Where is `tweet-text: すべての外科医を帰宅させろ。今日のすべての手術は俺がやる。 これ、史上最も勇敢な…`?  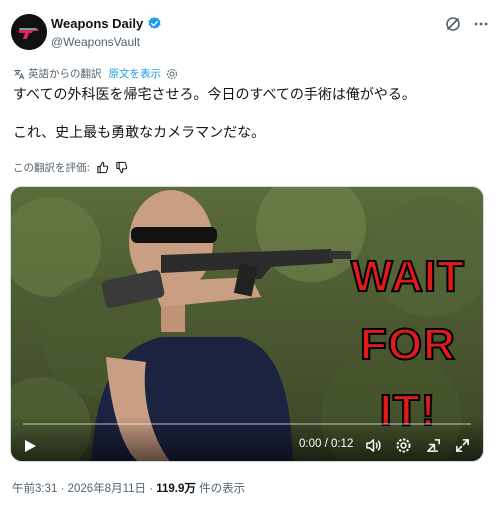
tweet-text: すべての外科医を帰宅させろ。今日のすべての手術は俺がやる。 これ、史上最も勇敢な… is located at coordinates (253, 123).